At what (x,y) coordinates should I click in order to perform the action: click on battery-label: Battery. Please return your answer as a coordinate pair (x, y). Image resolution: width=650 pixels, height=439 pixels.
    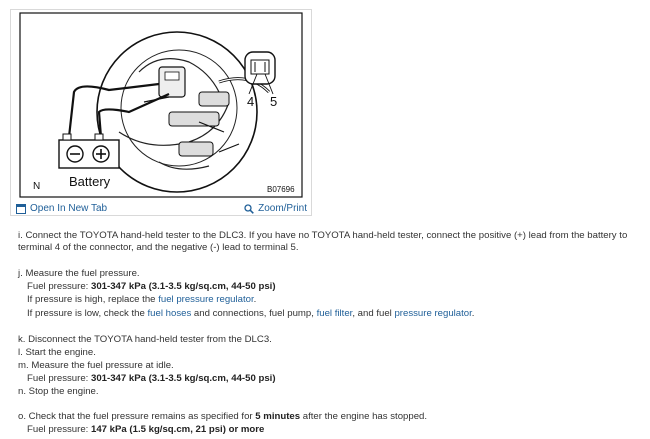
    Looking at the image, I should click on (90, 181).